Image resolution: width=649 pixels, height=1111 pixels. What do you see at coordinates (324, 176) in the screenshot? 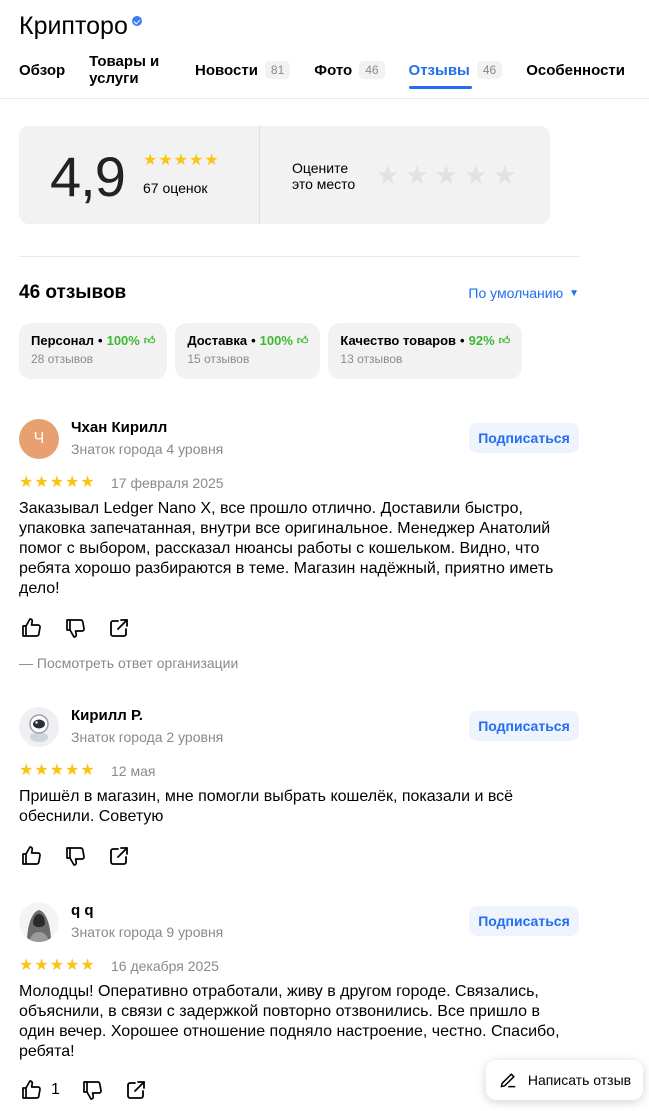
I see `rate-prompt: Оцените это место` at bounding box center [324, 176].